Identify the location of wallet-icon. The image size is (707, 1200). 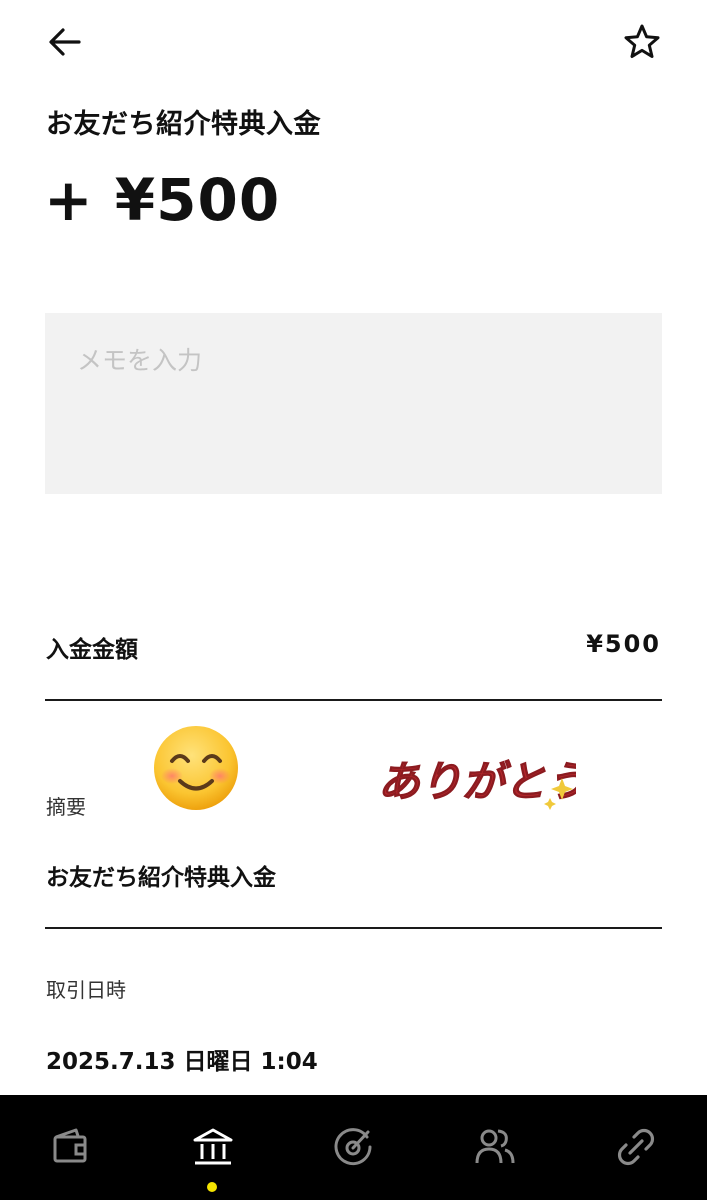
(70, 1145).